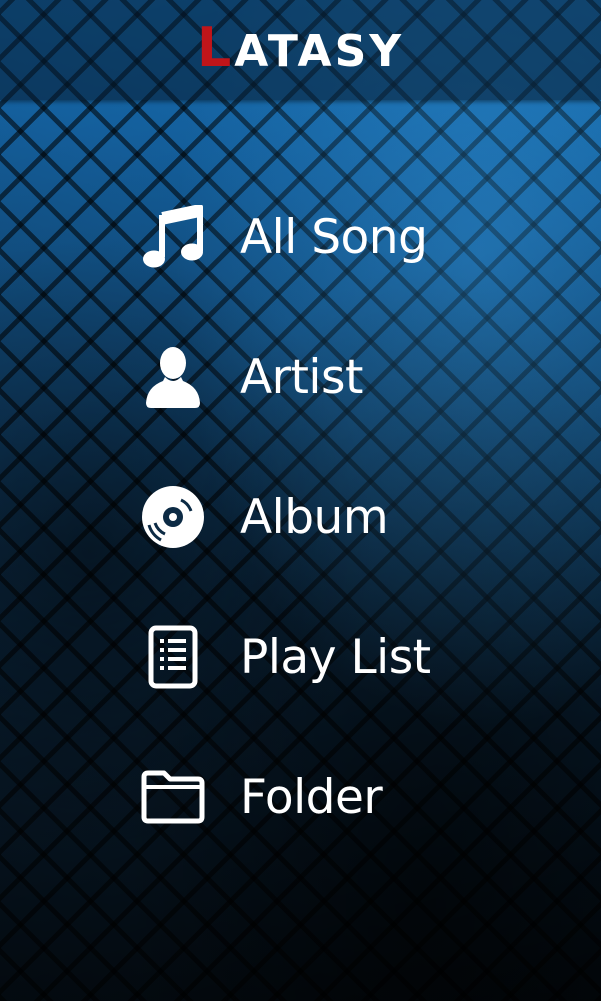 The width and height of the screenshot is (601, 1001). I want to click on menu-item-all-song: All Song, so click(318, 237).